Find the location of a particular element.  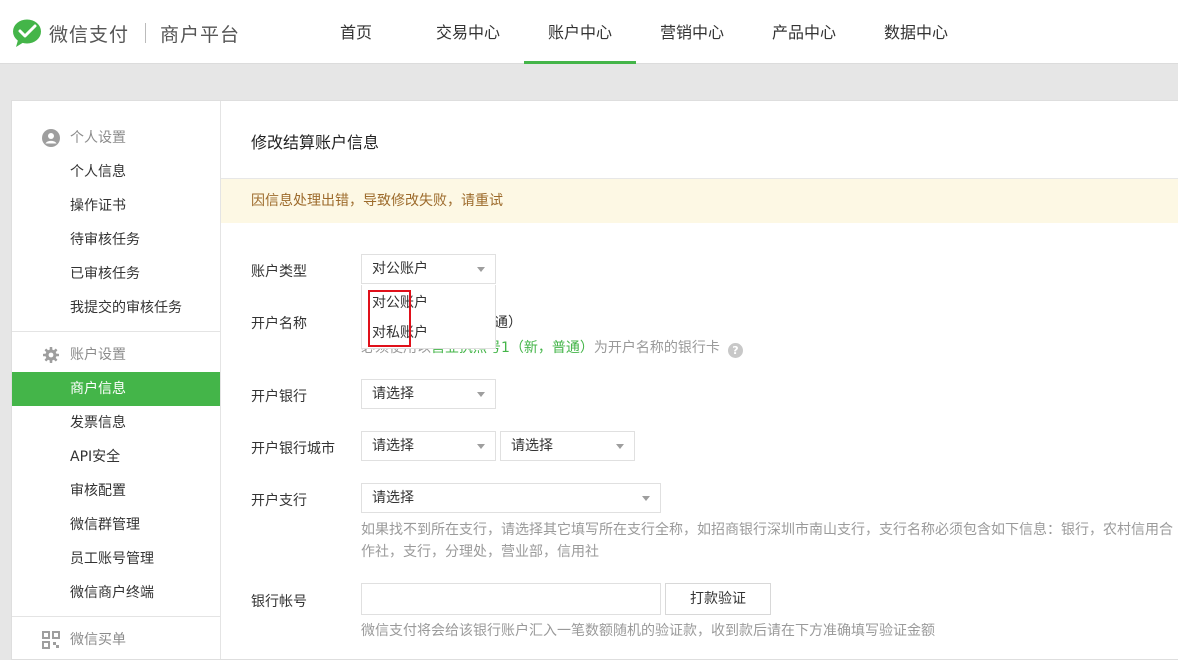

sidebar-item-reviewed-tasks: 已审核任务 is located at coordinates (116, 274).